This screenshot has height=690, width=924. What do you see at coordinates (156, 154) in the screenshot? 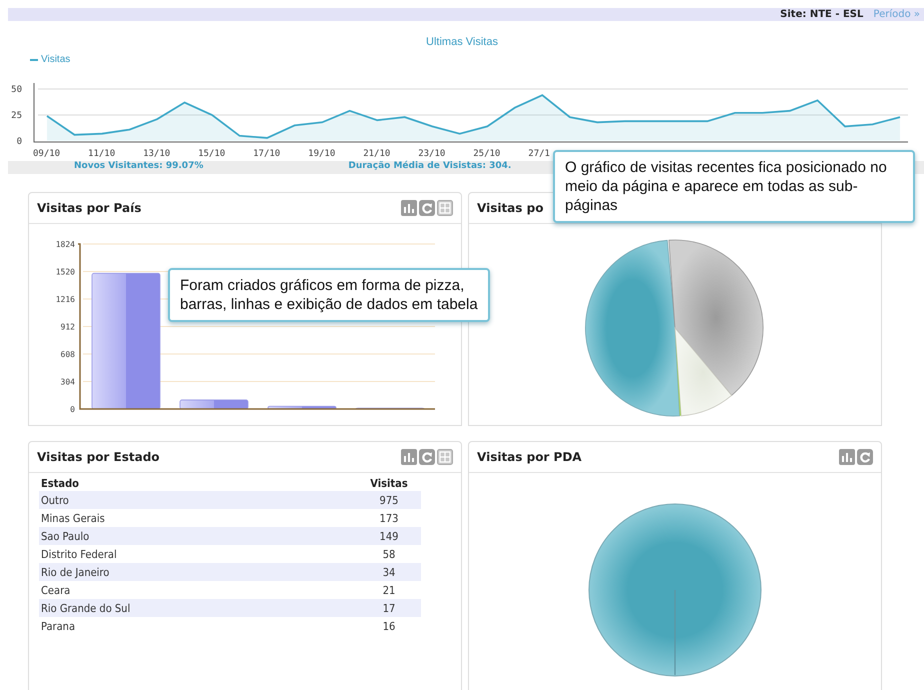
I see `axis-label: 13/10` at bounding box center [156, 154].